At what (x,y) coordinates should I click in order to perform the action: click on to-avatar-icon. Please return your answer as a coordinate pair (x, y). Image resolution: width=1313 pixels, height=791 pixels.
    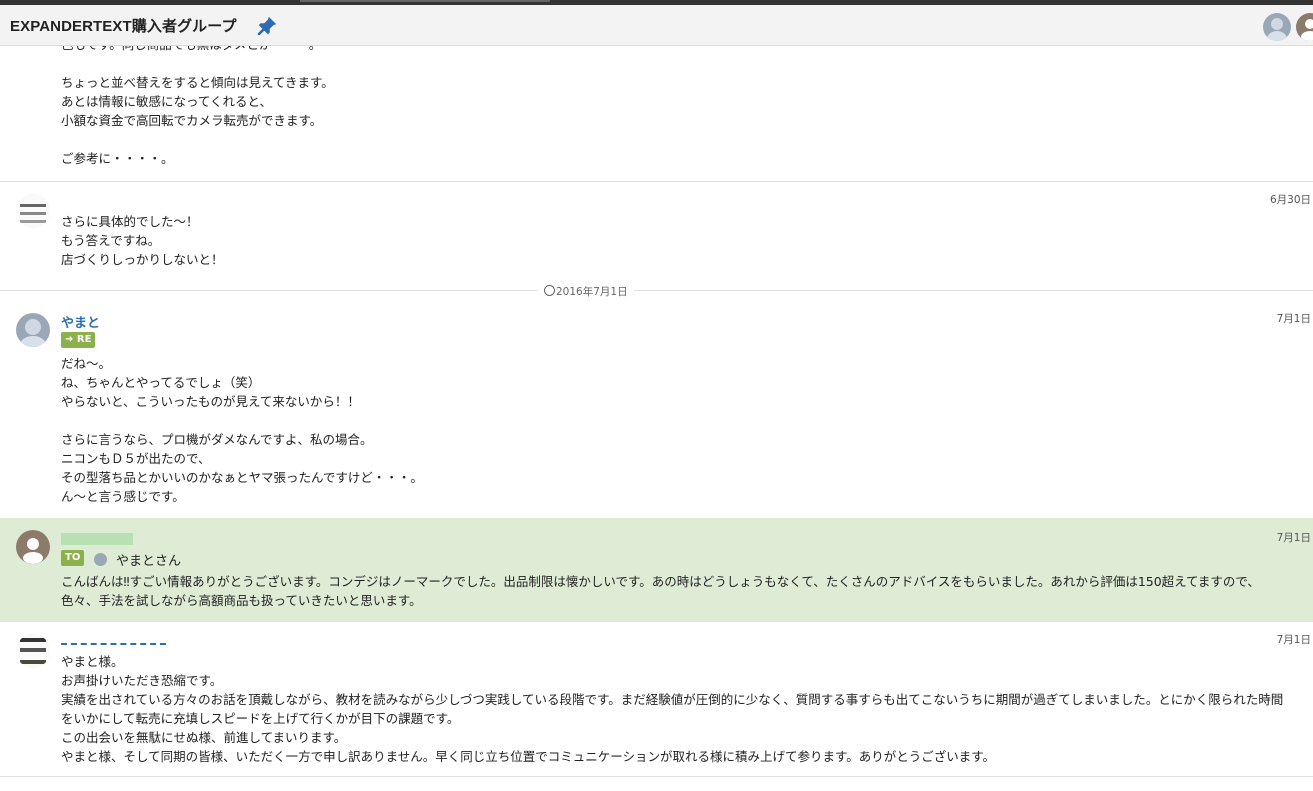
    Looking at the image, I should click on (100, 559).